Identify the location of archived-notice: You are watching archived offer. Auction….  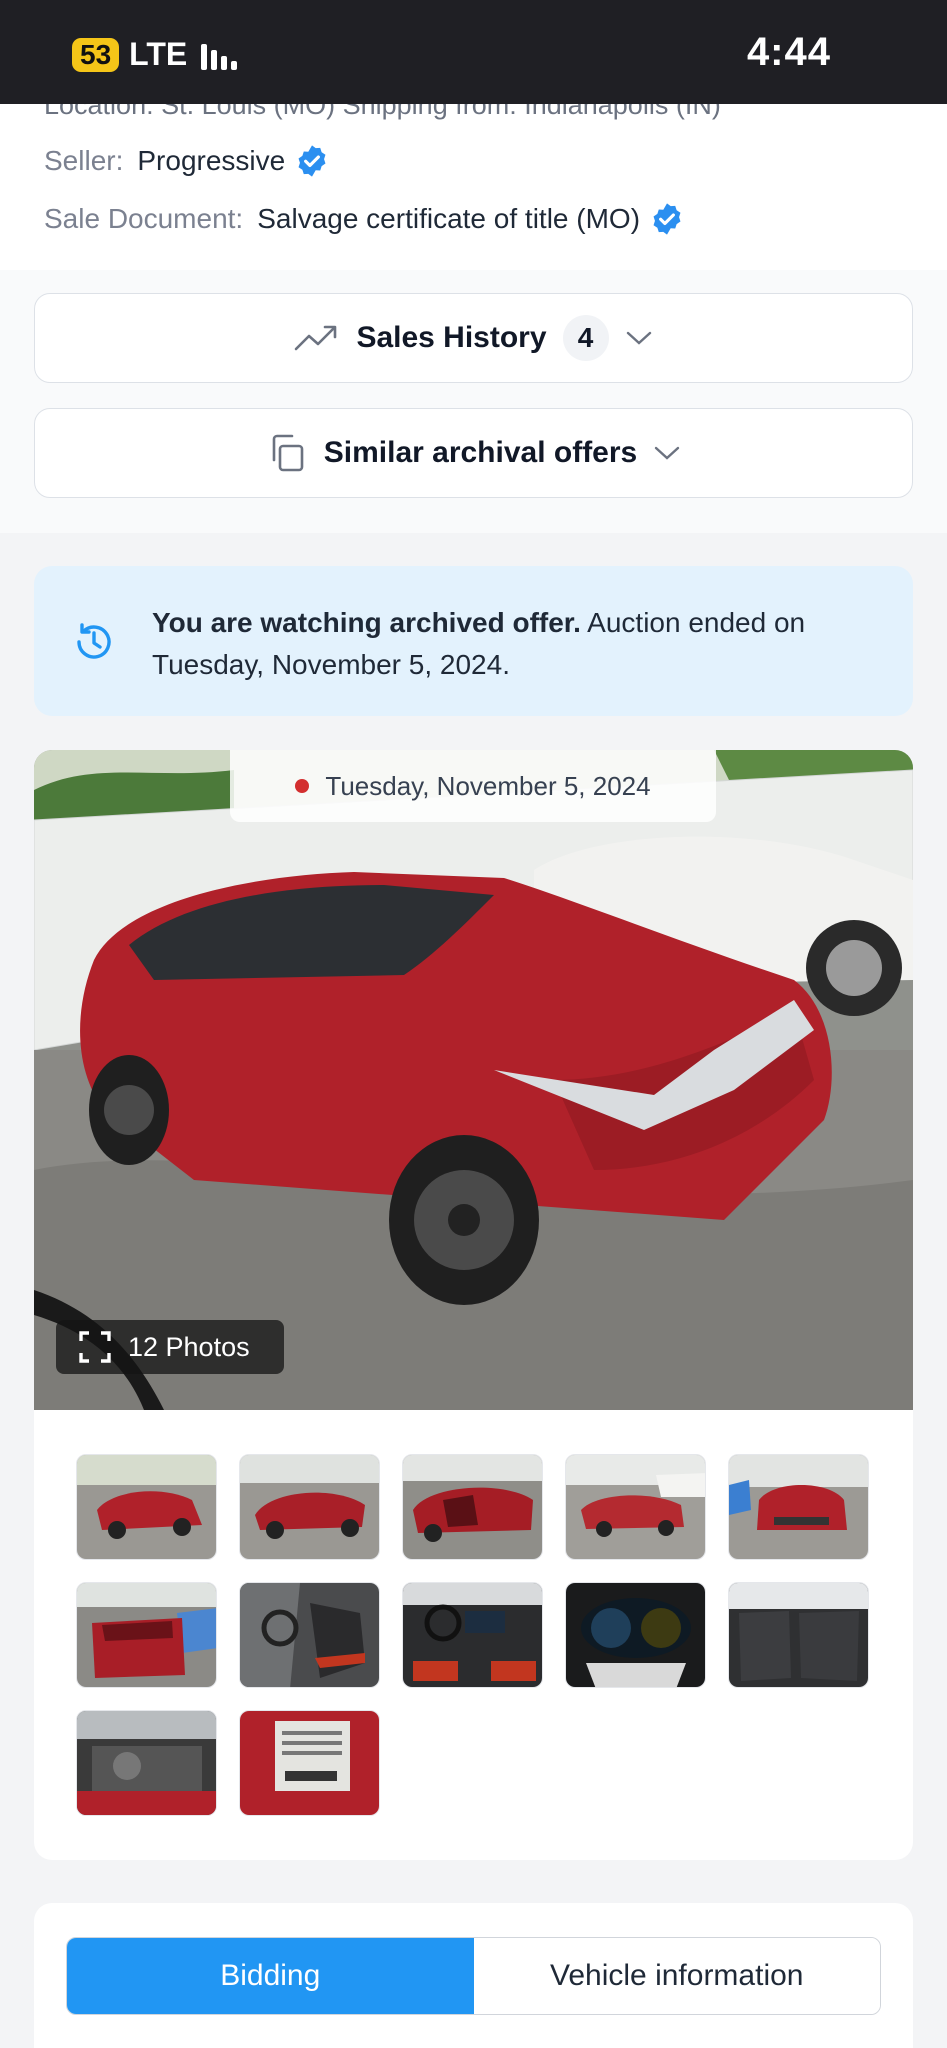
(473, 641).